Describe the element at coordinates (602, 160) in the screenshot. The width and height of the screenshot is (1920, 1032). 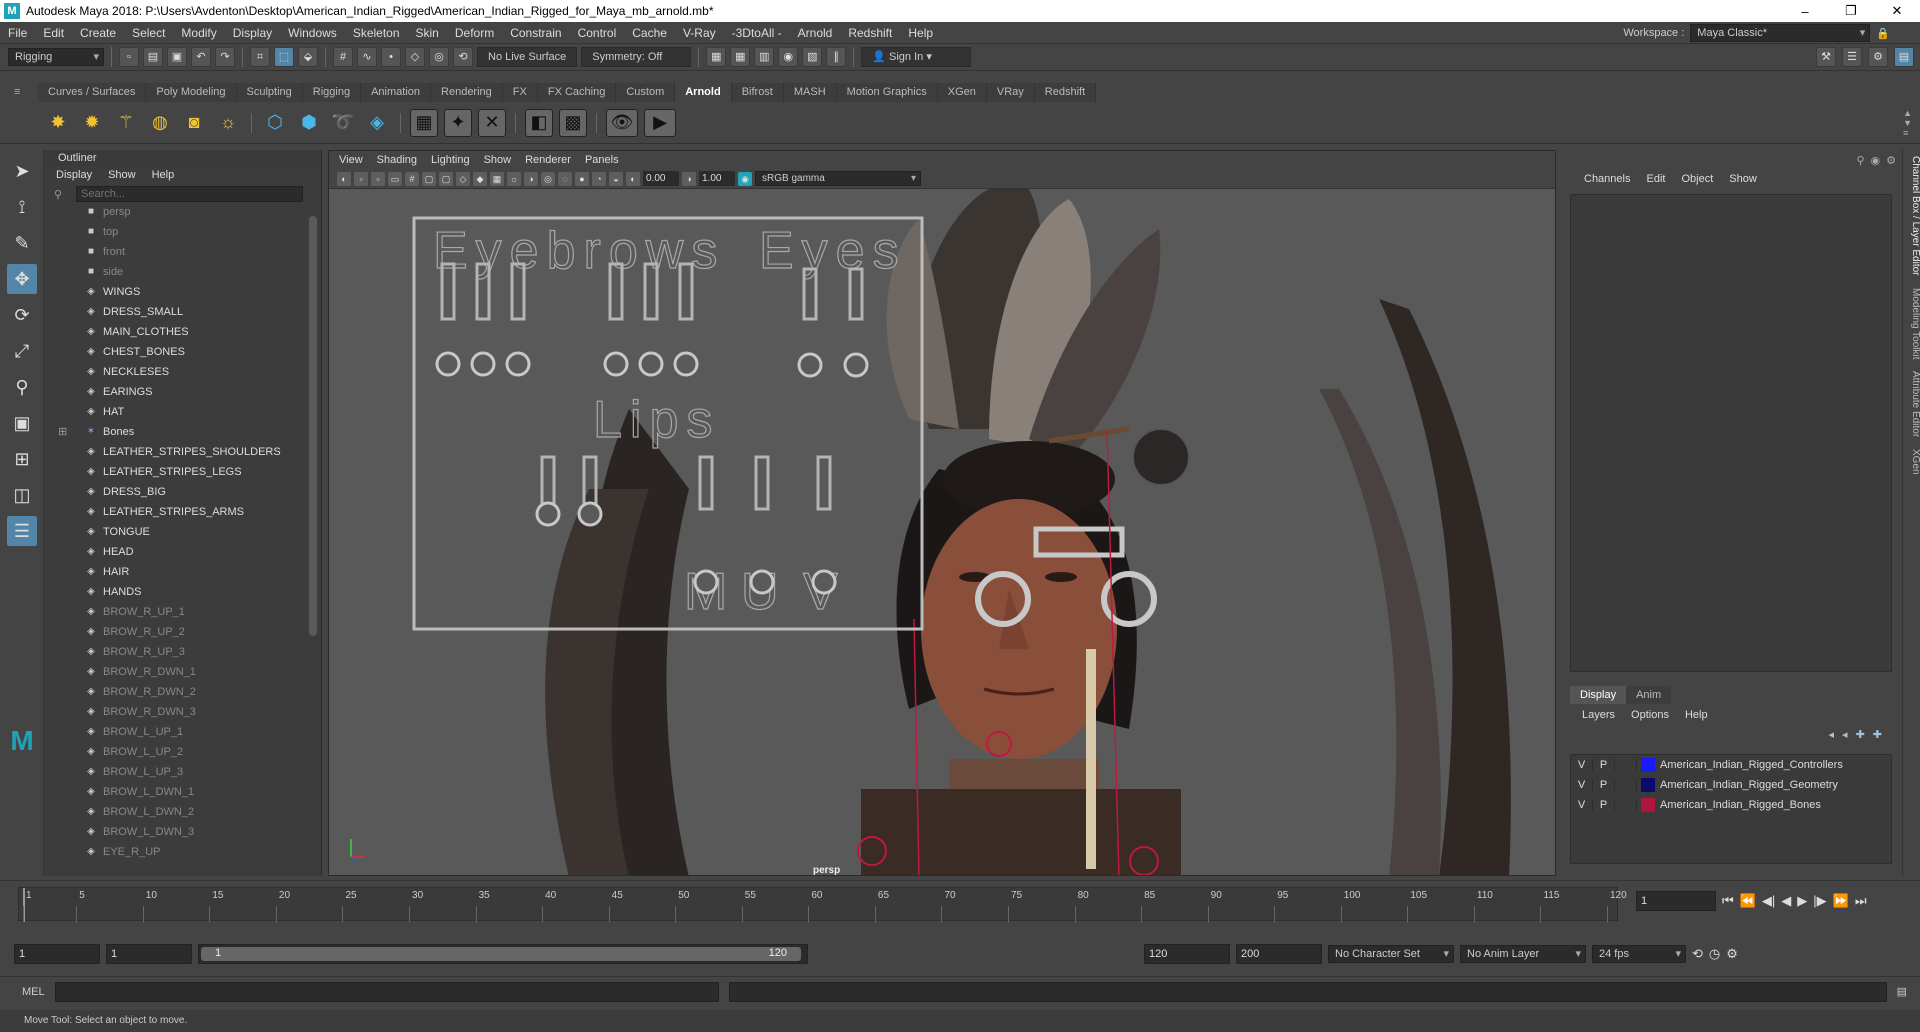
I see `viewport-menu-panels: Panels` at that location.